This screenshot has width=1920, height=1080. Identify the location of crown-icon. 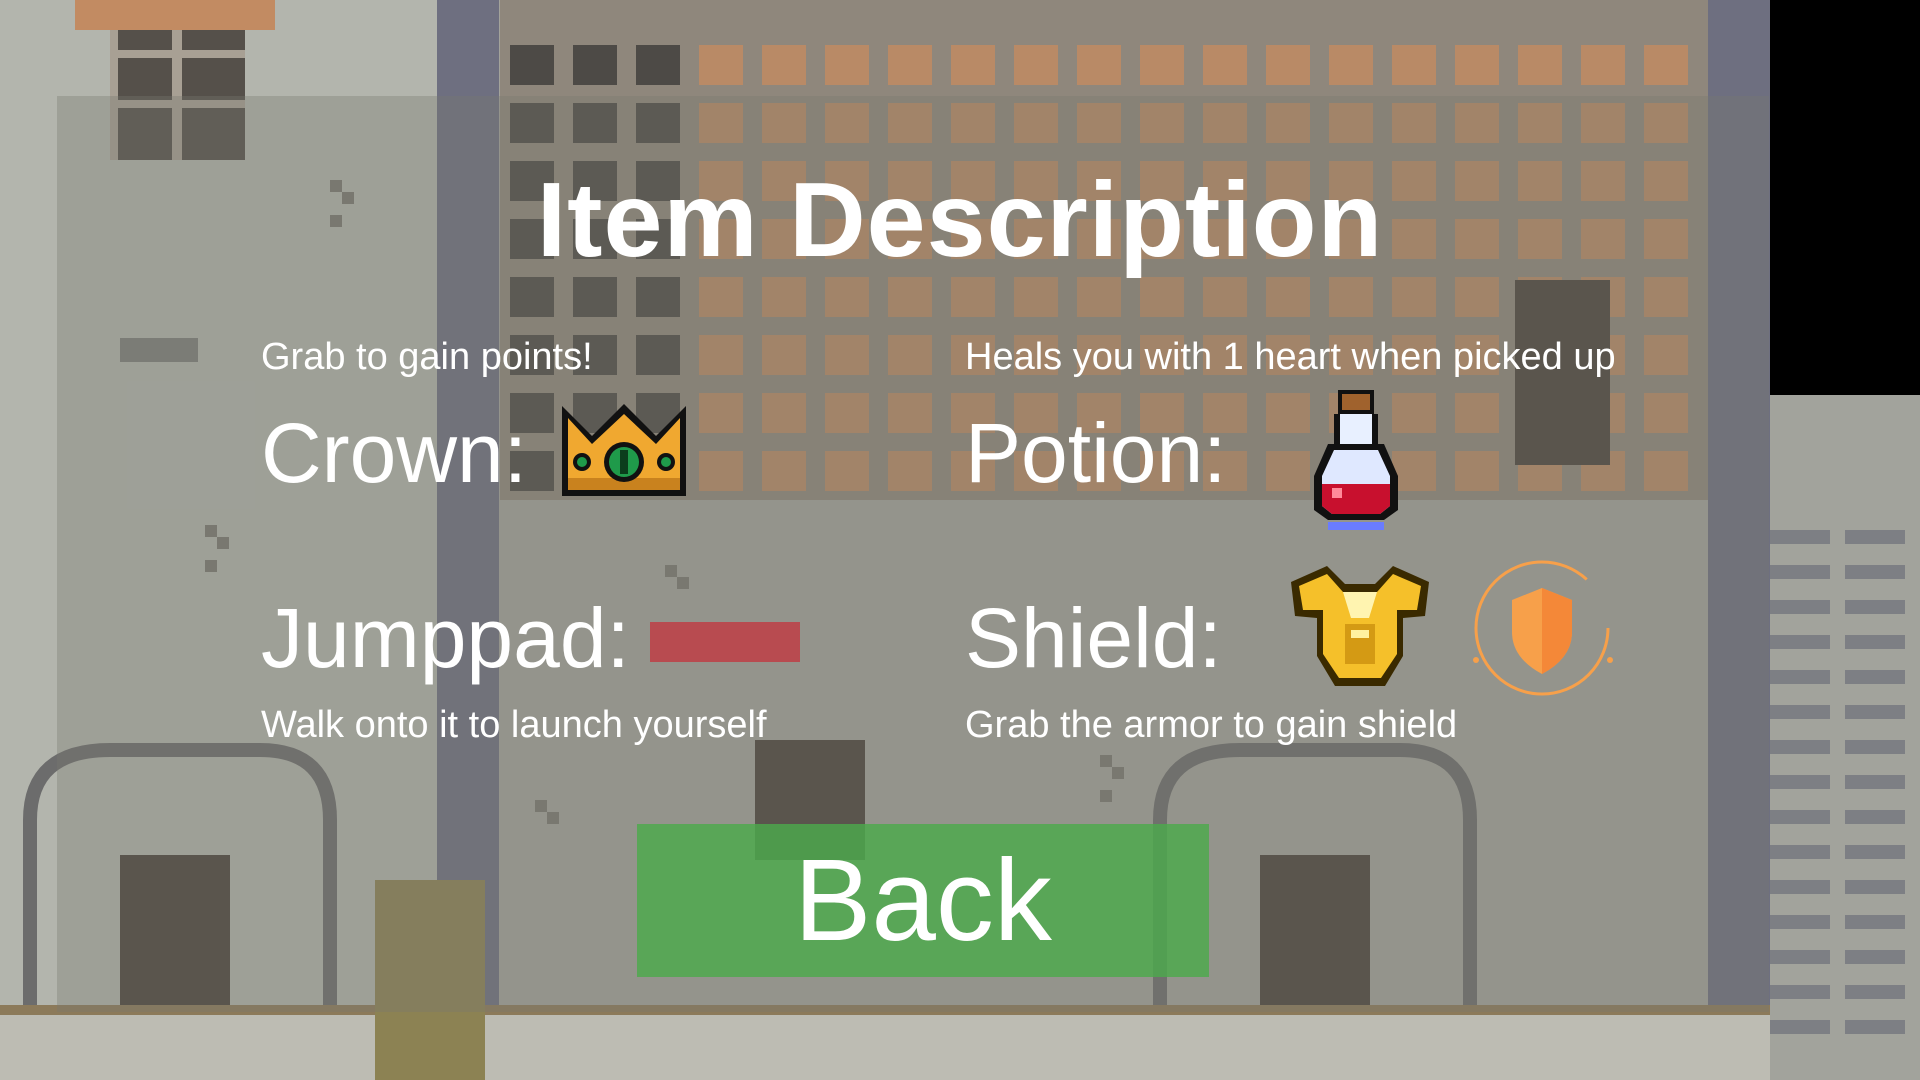
(624, 450).